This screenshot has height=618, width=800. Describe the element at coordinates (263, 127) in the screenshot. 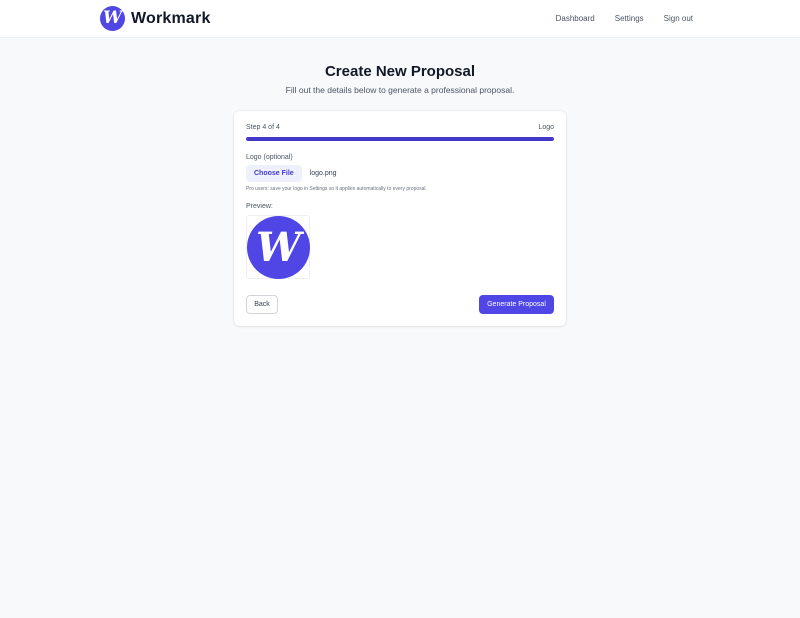

I see `step-counter: Step 4 of 4` at that location.